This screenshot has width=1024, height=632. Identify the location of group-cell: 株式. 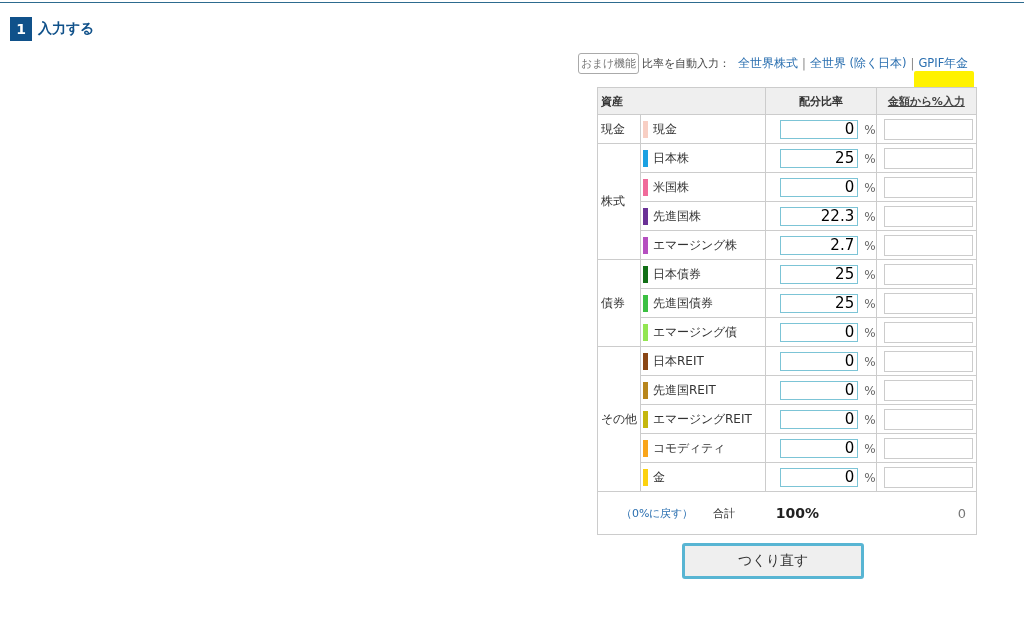
(619, 201).